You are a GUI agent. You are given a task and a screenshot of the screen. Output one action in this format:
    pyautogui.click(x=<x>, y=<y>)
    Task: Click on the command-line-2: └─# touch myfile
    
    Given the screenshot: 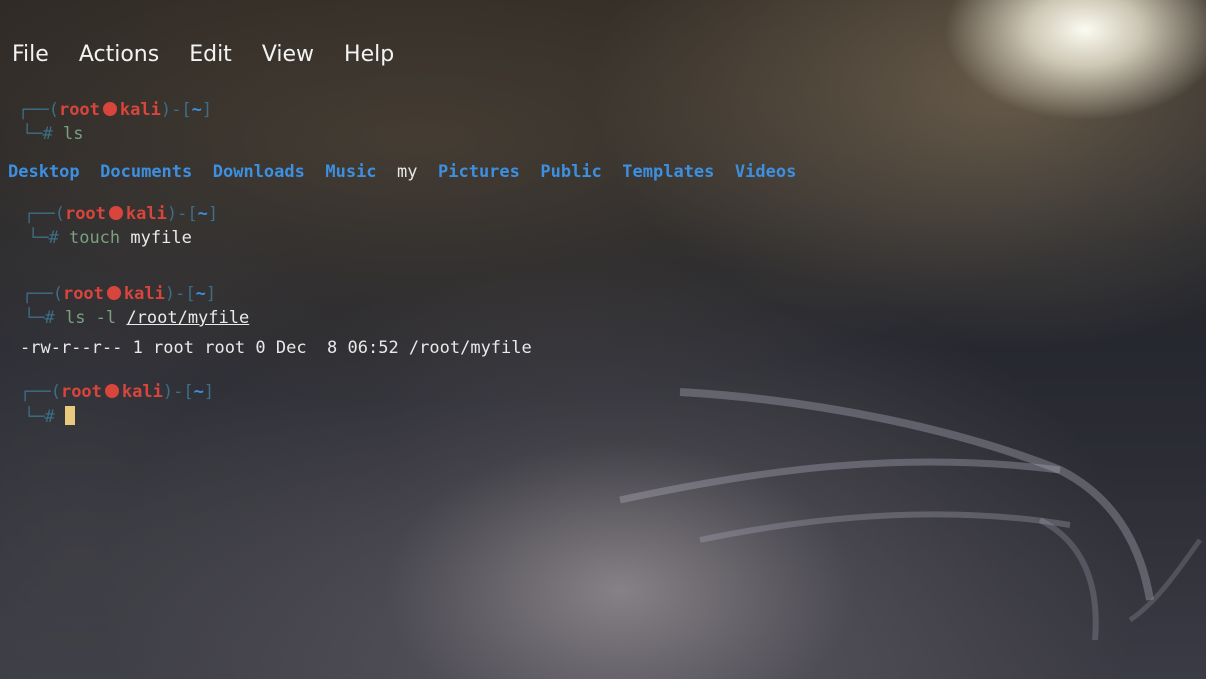 What is the action you would take?
    pyautogui.click(x=110, y=238)
    